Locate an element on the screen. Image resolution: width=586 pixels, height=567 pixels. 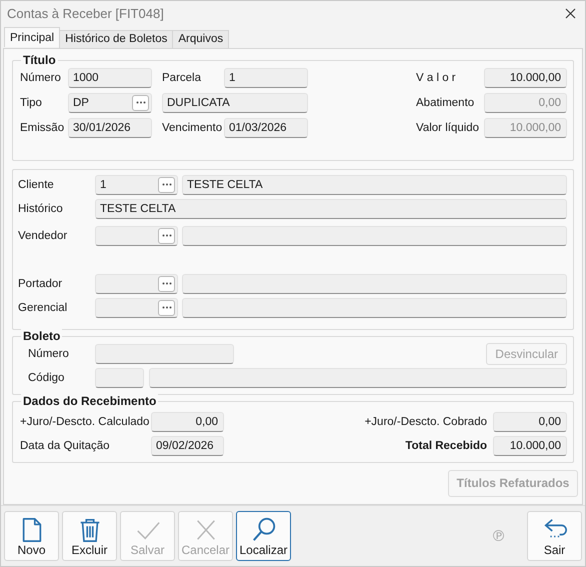
field-label: Portador is located at coordinates (41, 284).